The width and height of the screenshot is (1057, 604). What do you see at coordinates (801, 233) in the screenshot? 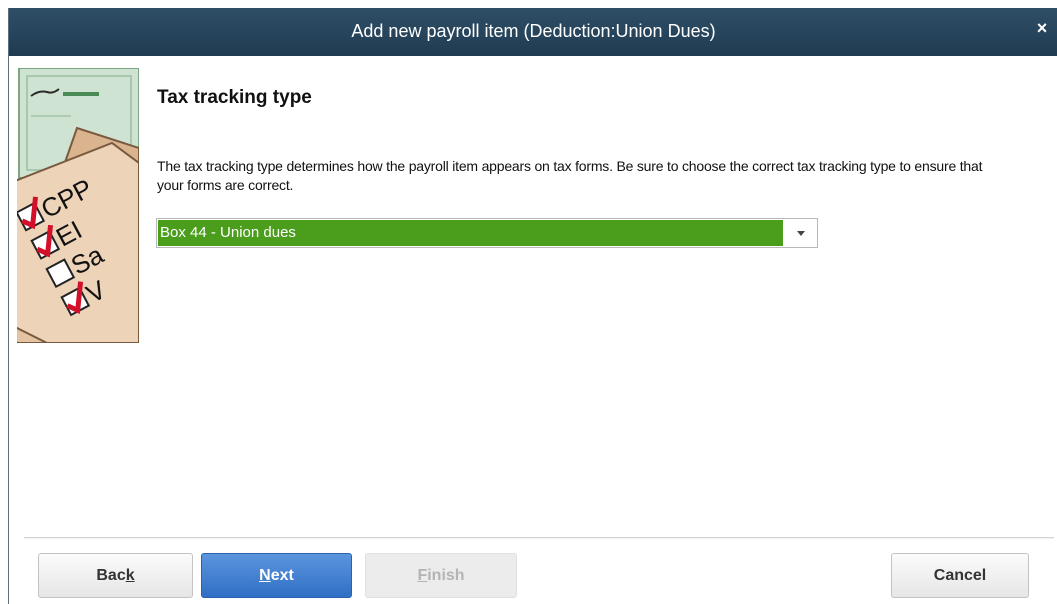
I see `chevron-down-icon` at bounding box center [801, 233].